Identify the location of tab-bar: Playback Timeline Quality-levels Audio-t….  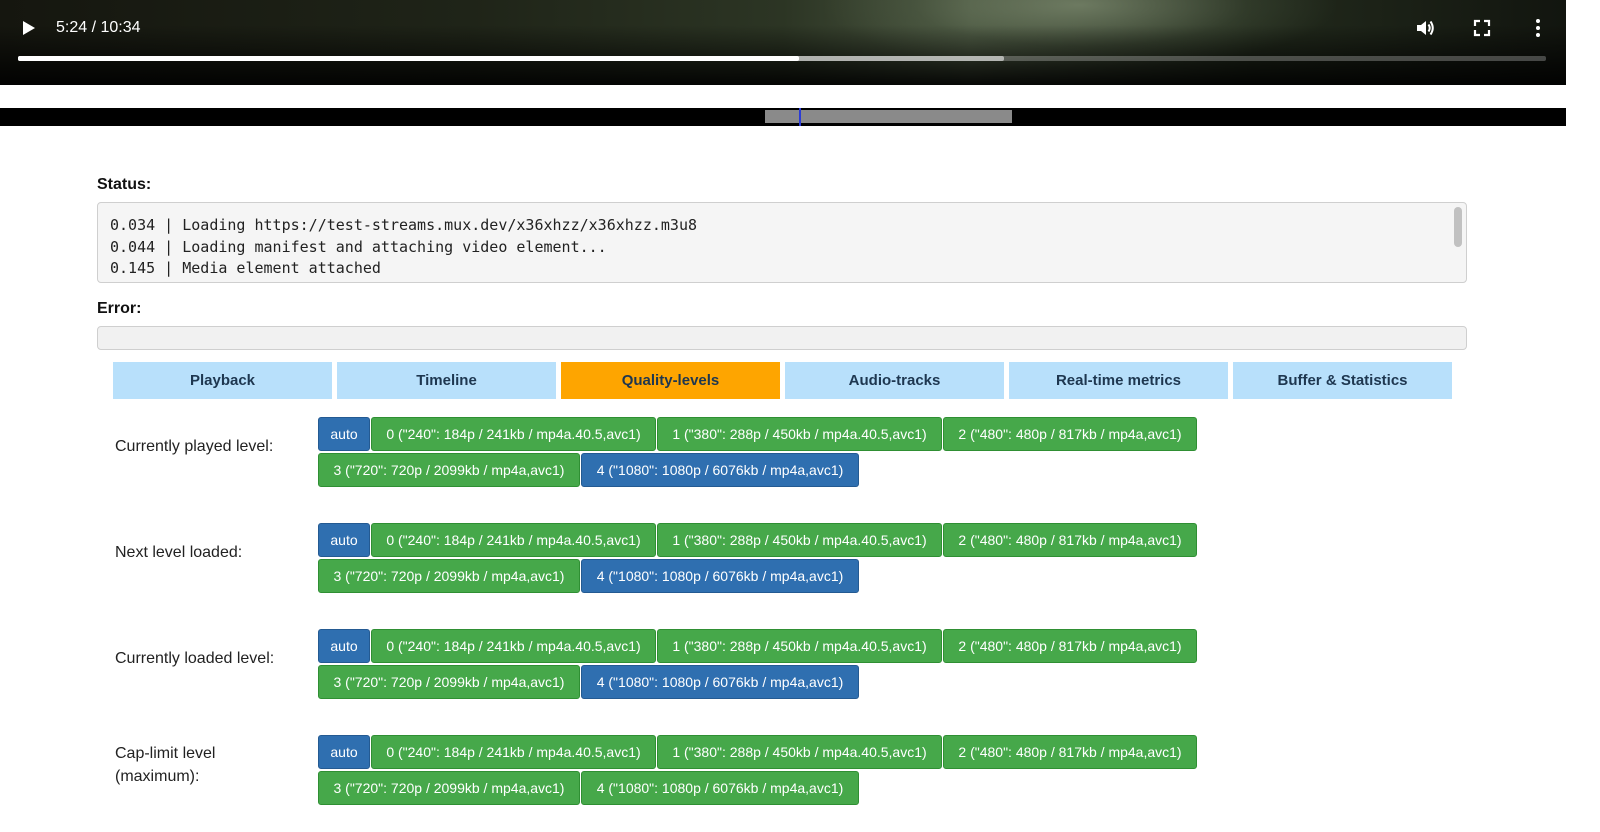
(782, 380).